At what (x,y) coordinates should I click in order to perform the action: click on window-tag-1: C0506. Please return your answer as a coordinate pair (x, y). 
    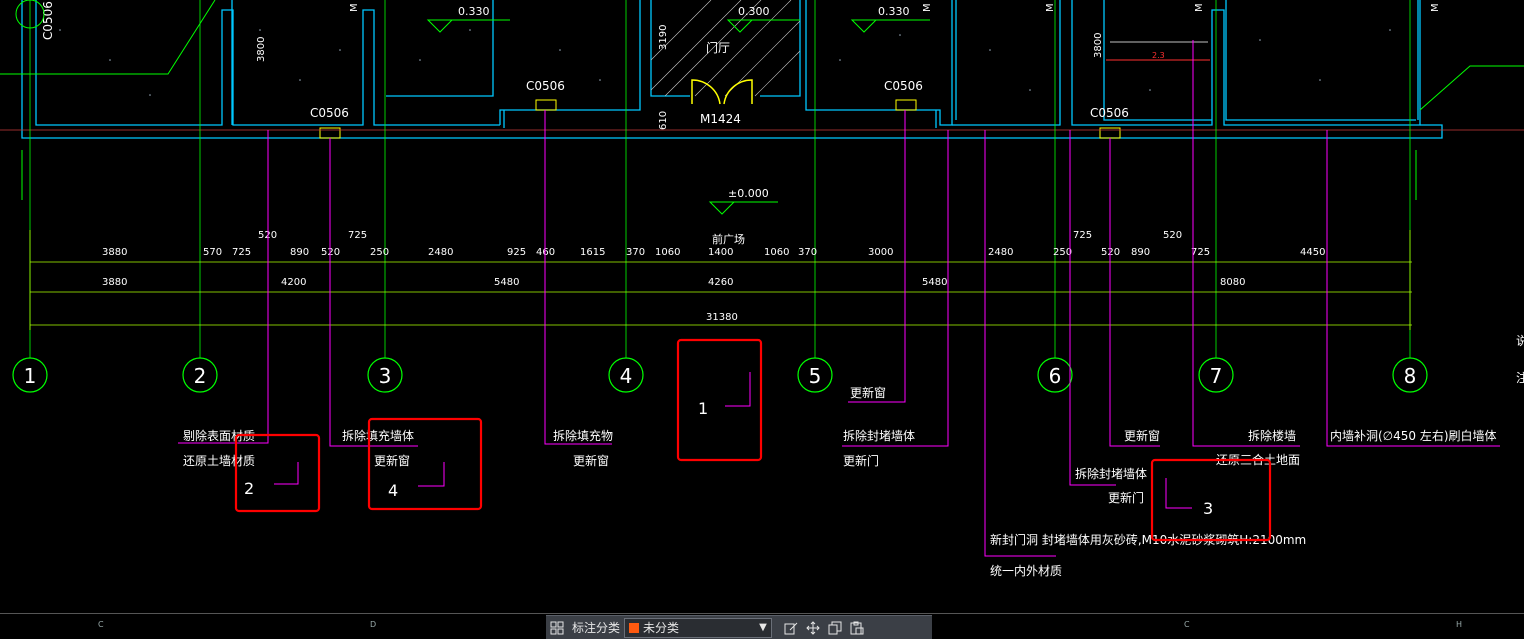
    Looking at the image, I should click on (545, 86).